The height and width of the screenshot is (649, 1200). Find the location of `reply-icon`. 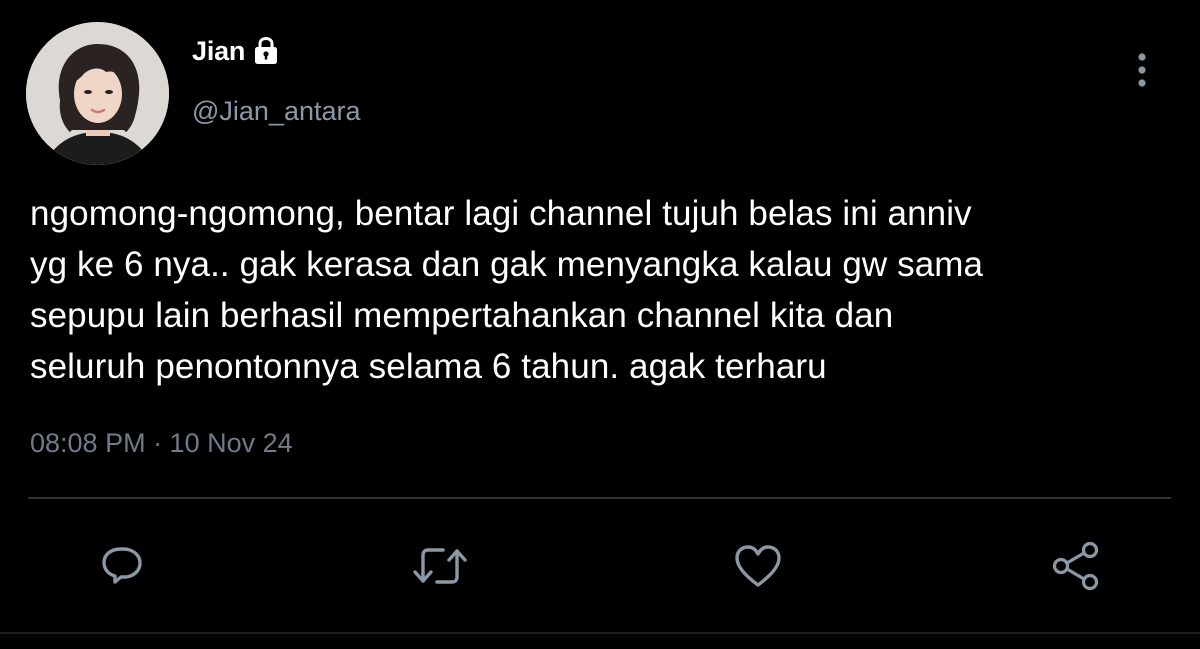

reply-icon is located at coordinates (122, 568).